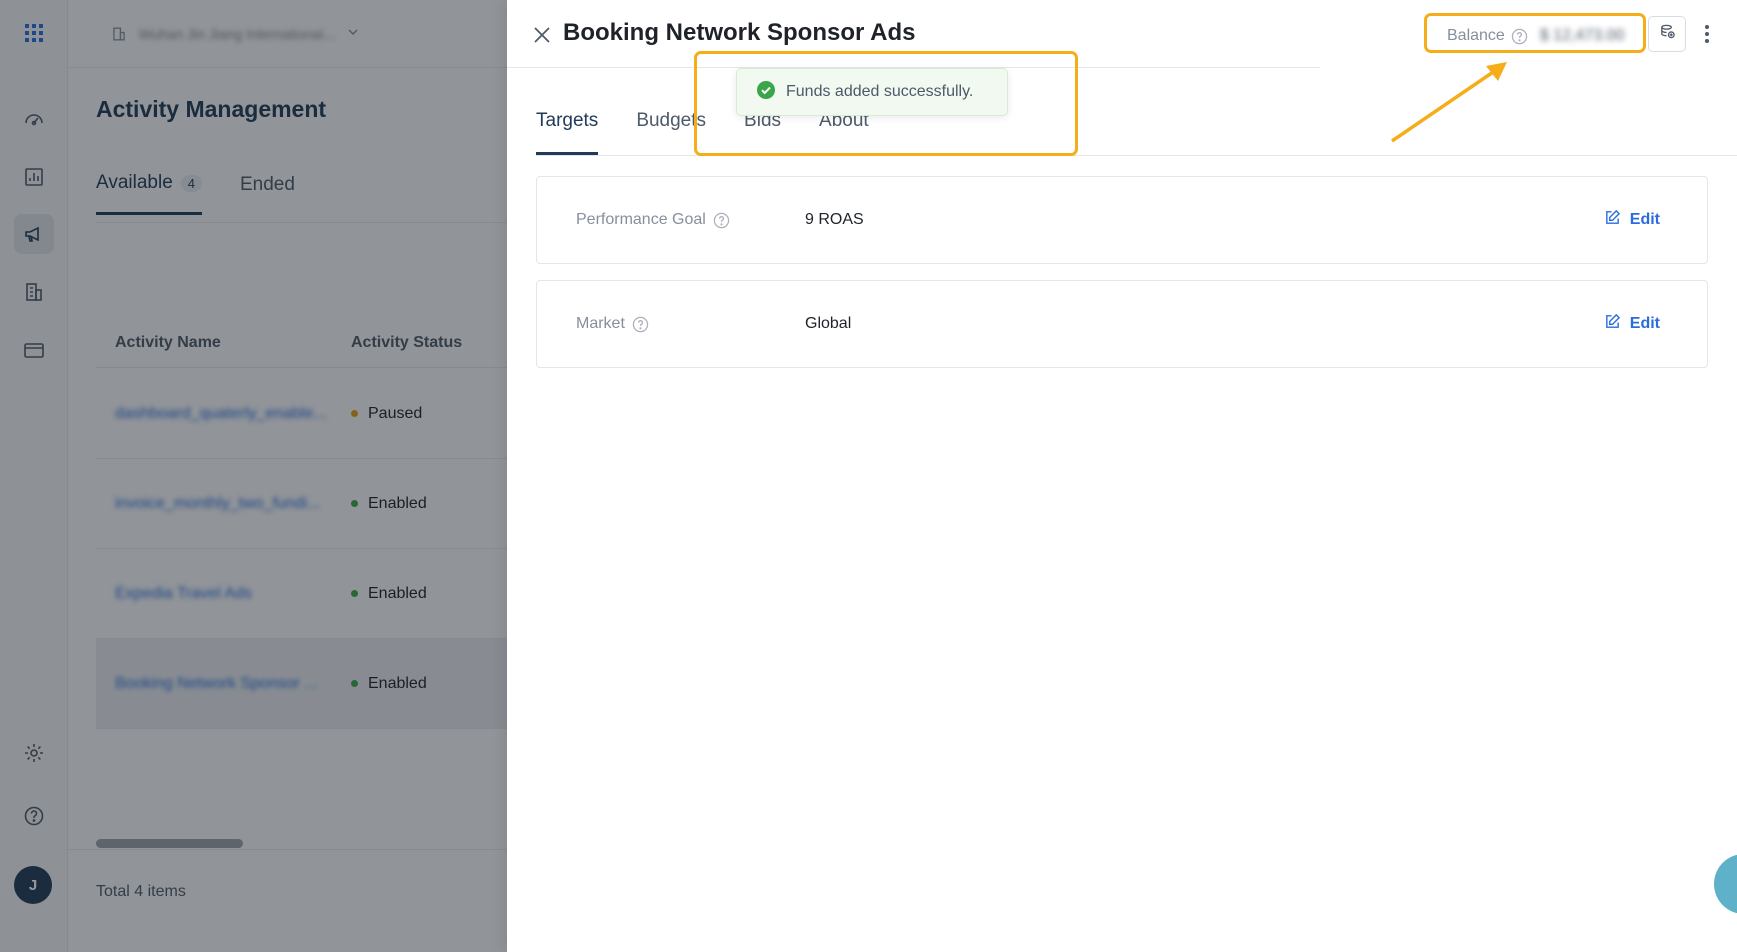  I want to click on field-label: Market, so click(612, 324).